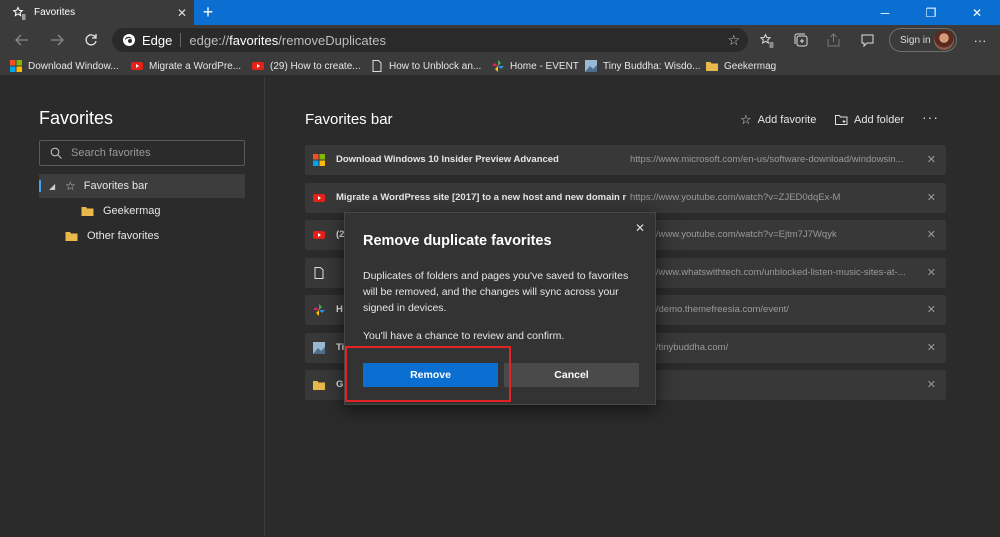 The image size is (1000, 537). Describe the element at coordinates (500, 12) in the screenshot. I see `title-bar: Favorites ✕ + ─ ❐ ✕` at that location.